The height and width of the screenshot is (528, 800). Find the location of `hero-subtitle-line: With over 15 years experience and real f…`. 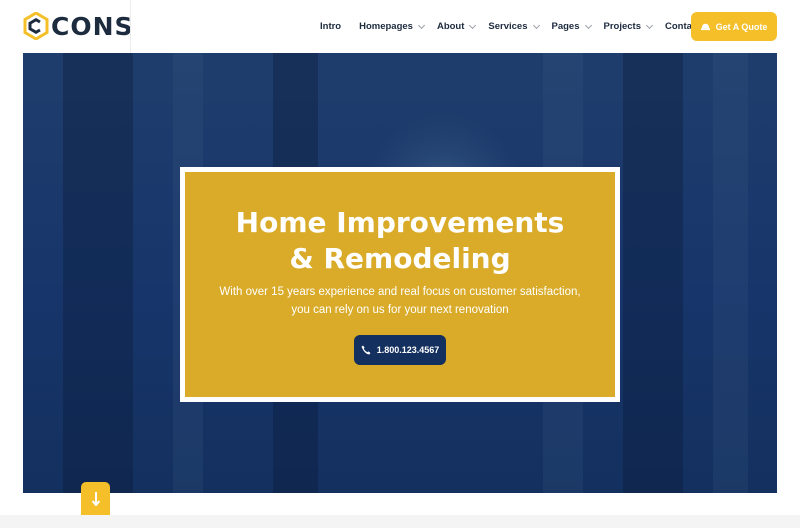

hero-subtitle-line: With over 15 years experience and real f… is located at coordinates (400, 292).